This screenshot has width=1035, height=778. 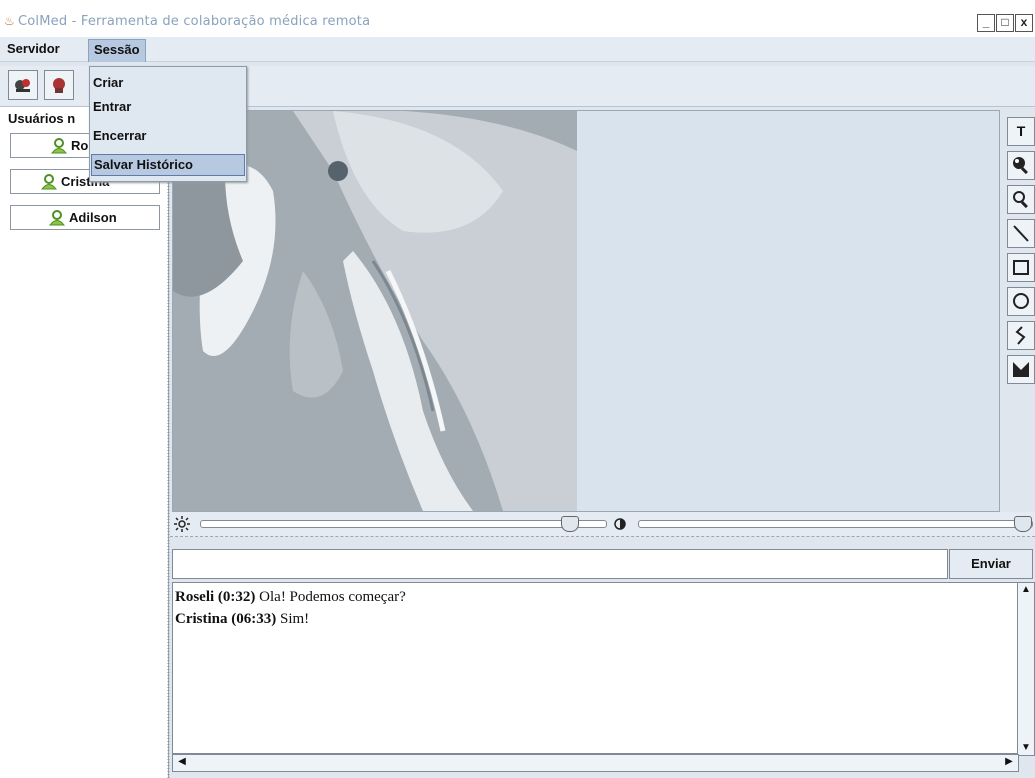 I want to click on zoom-out-button, so click(x=1021, y=199).